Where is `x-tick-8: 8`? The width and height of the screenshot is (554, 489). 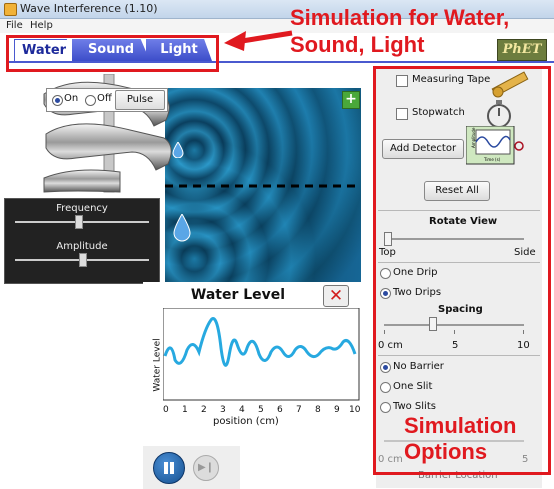
x-tick-8: 8 is located at coordinates (318, 409).